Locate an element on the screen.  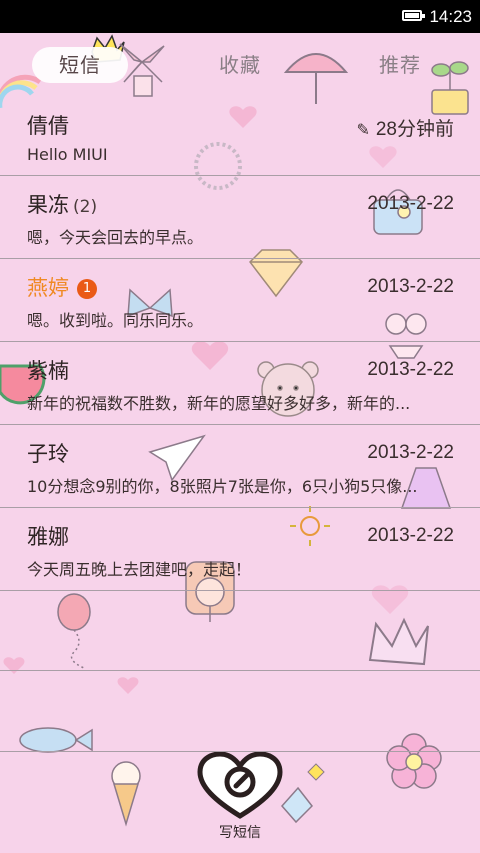
status-time: 14:23 is located at coordinates (450, 16).